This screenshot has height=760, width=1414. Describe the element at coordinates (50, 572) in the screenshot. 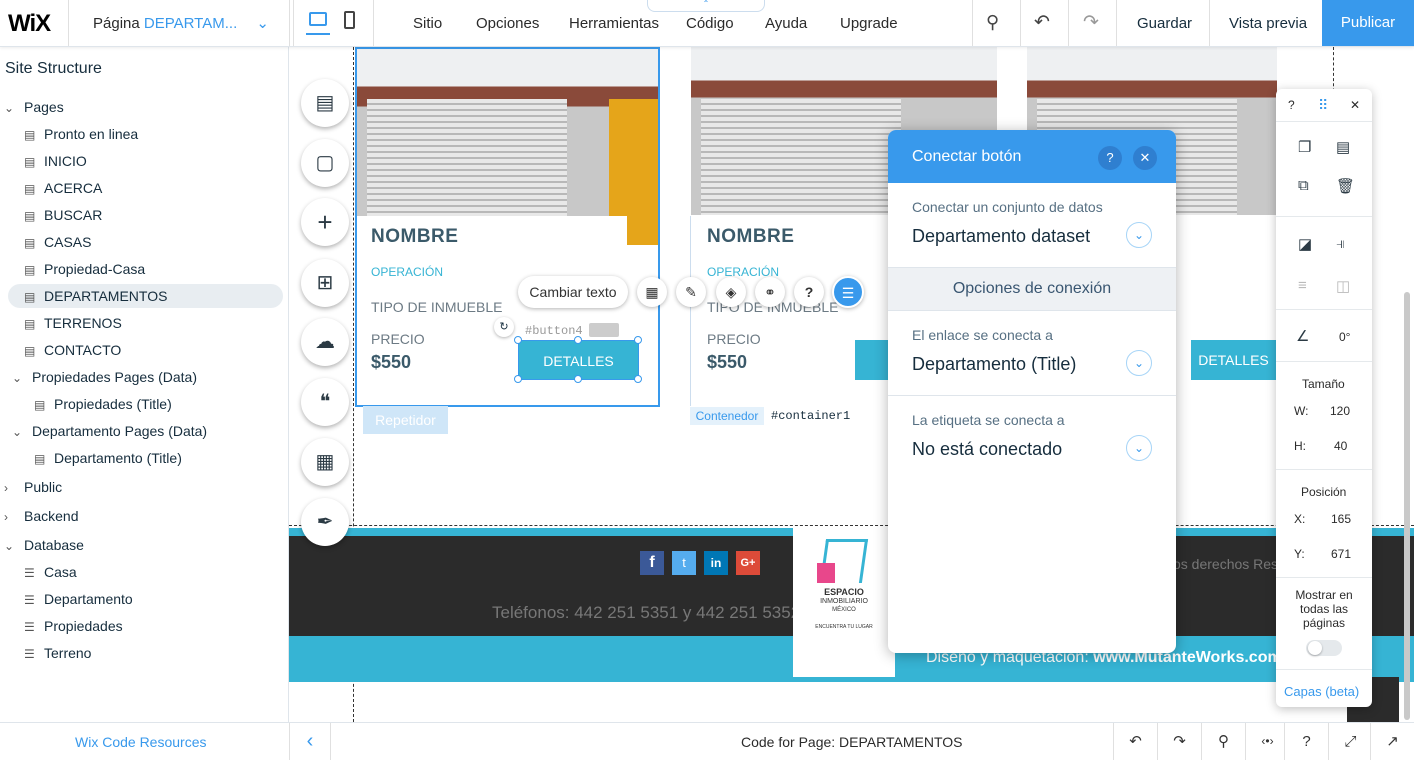

I see `tree-collection: ☰ Casa` at that location.